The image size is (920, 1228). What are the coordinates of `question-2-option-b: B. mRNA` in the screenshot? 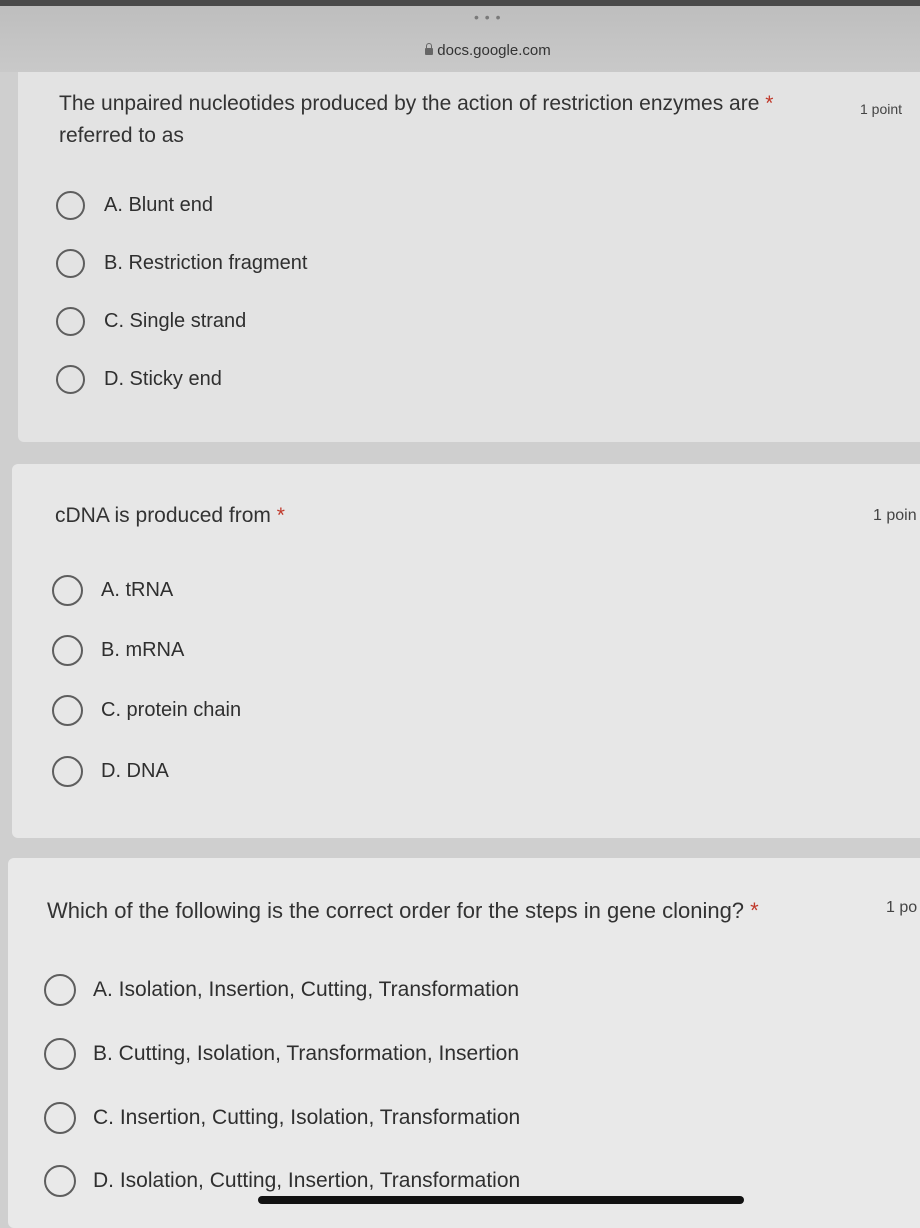 It's located at (118, 650).